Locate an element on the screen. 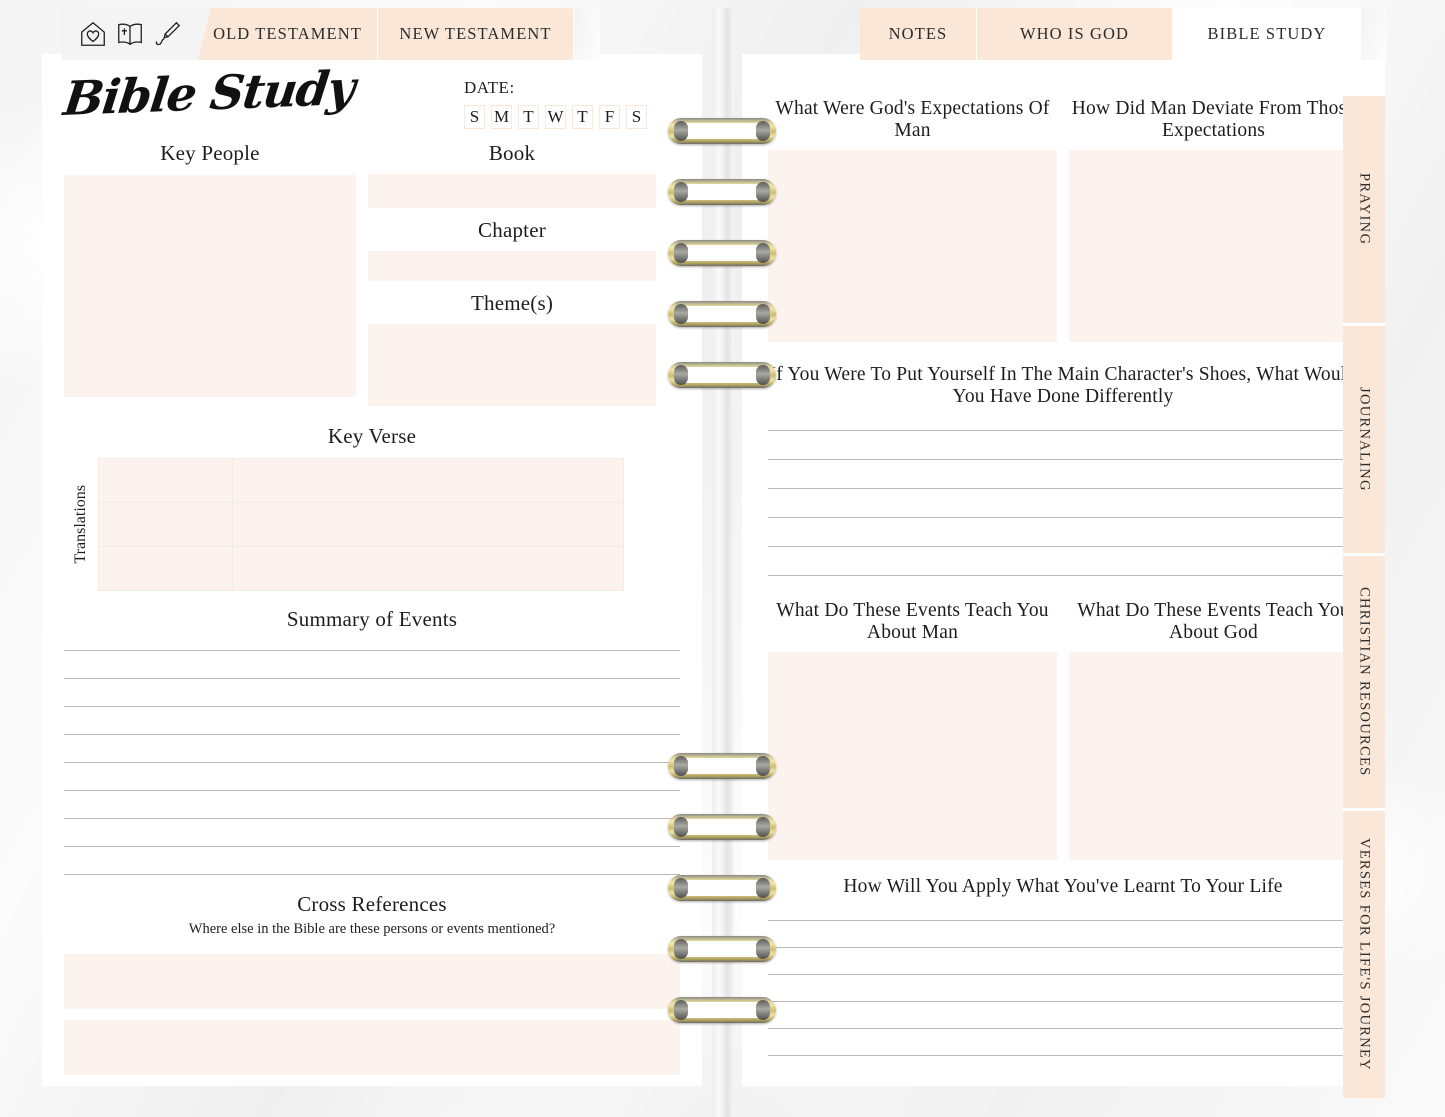 Image resolution: width=1445 pixels, height=1117 pixels. tab-who-is-god: WHO IS GOD is located at coordinates (1075, 34).